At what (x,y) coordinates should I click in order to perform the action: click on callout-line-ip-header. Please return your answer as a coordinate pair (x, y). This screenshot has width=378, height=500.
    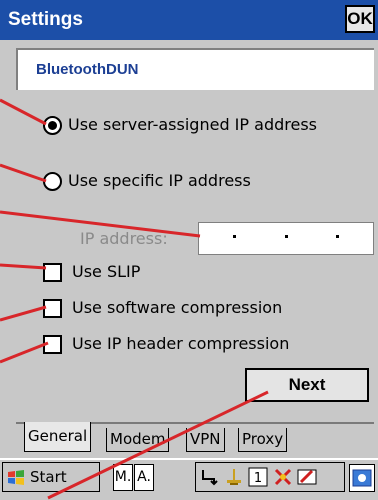
    Looking at the image, I should click on (24, 352).